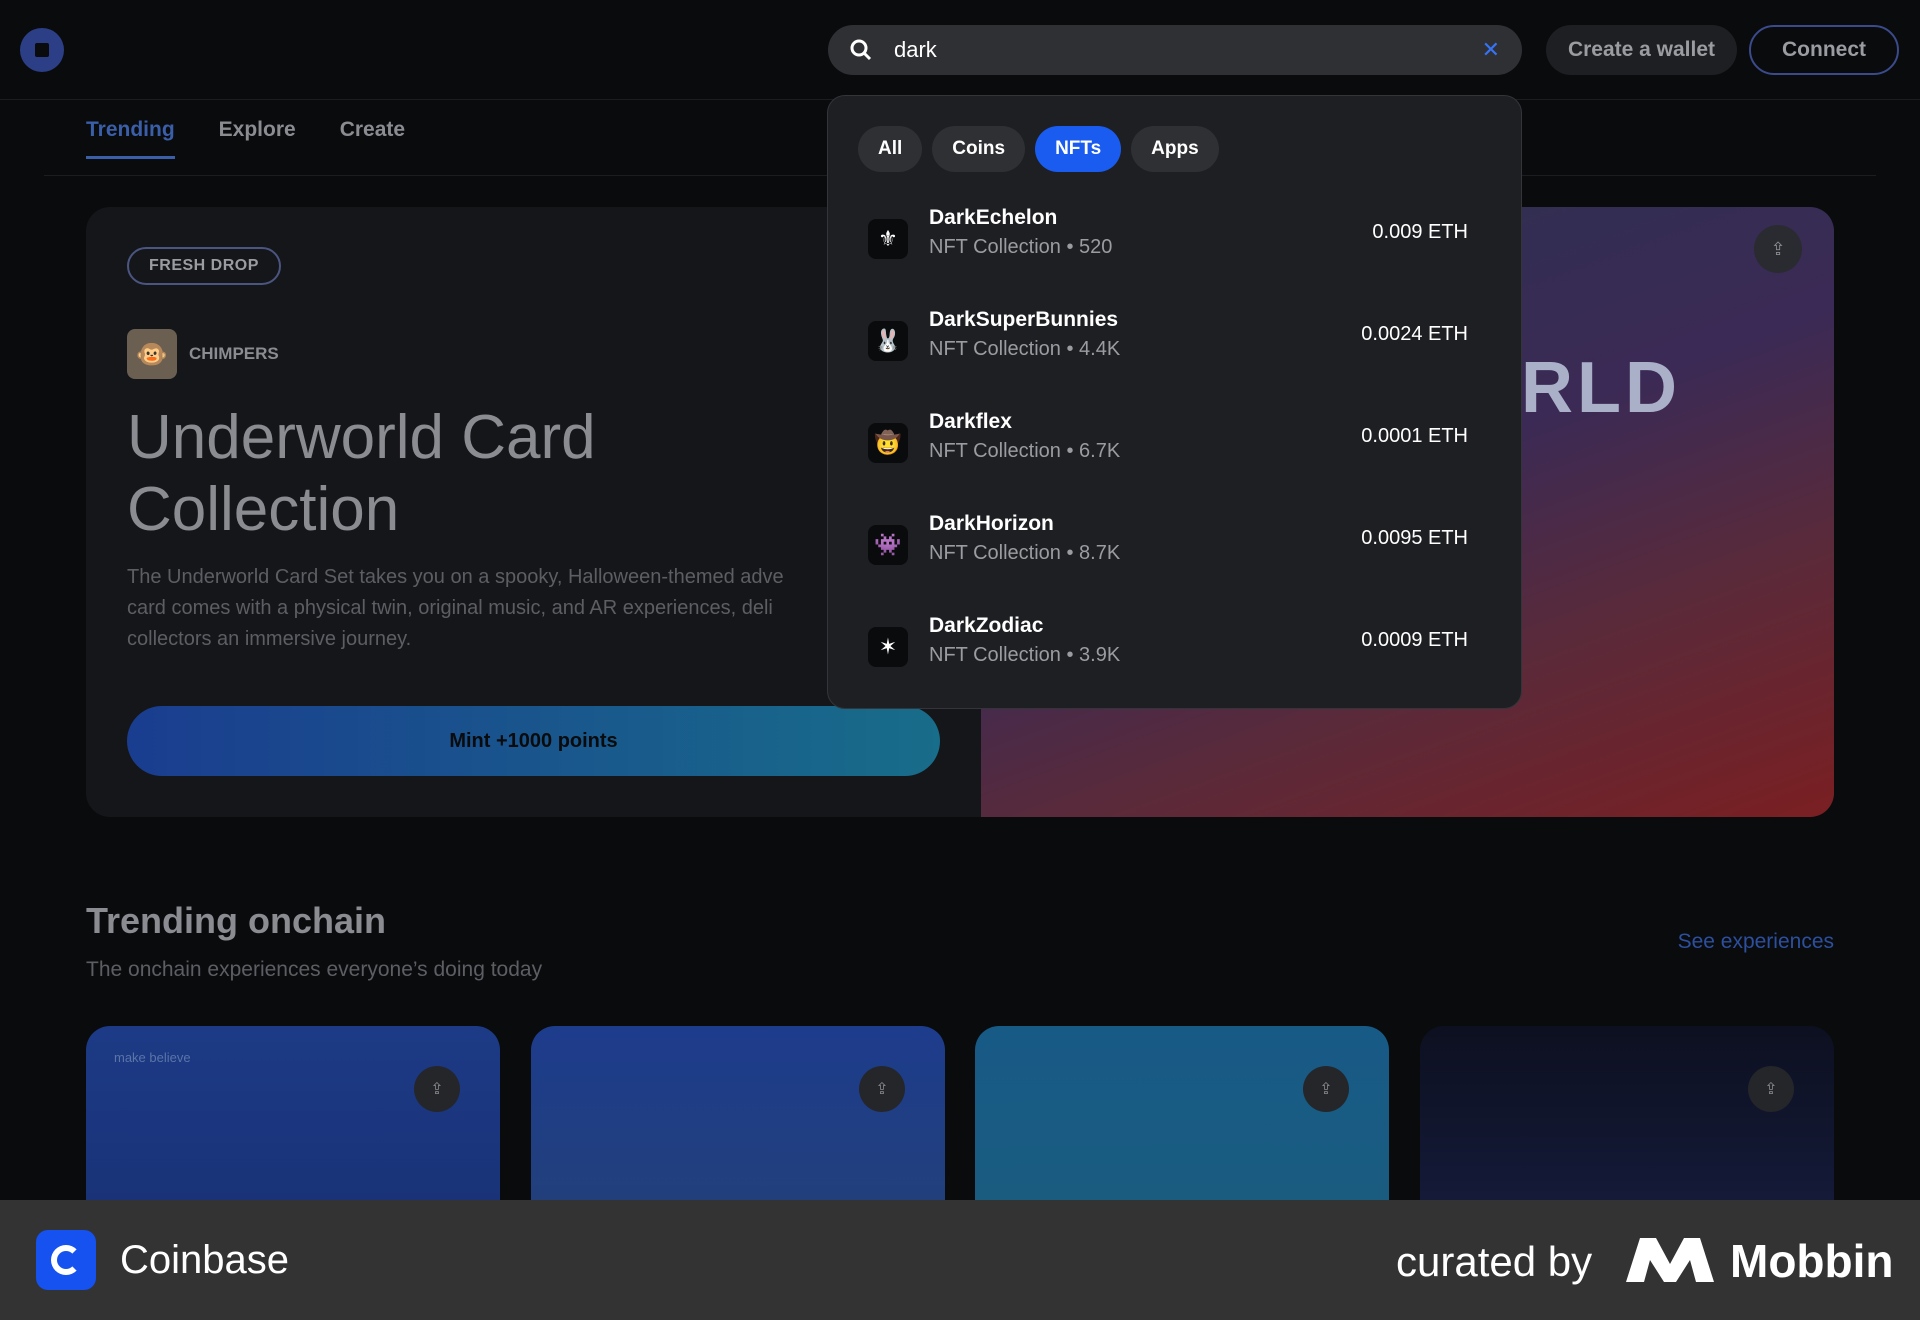  Describe the element at coordinates (1078, 149) in the screenshot. I see `filter-nfts: NFTs` at that location.